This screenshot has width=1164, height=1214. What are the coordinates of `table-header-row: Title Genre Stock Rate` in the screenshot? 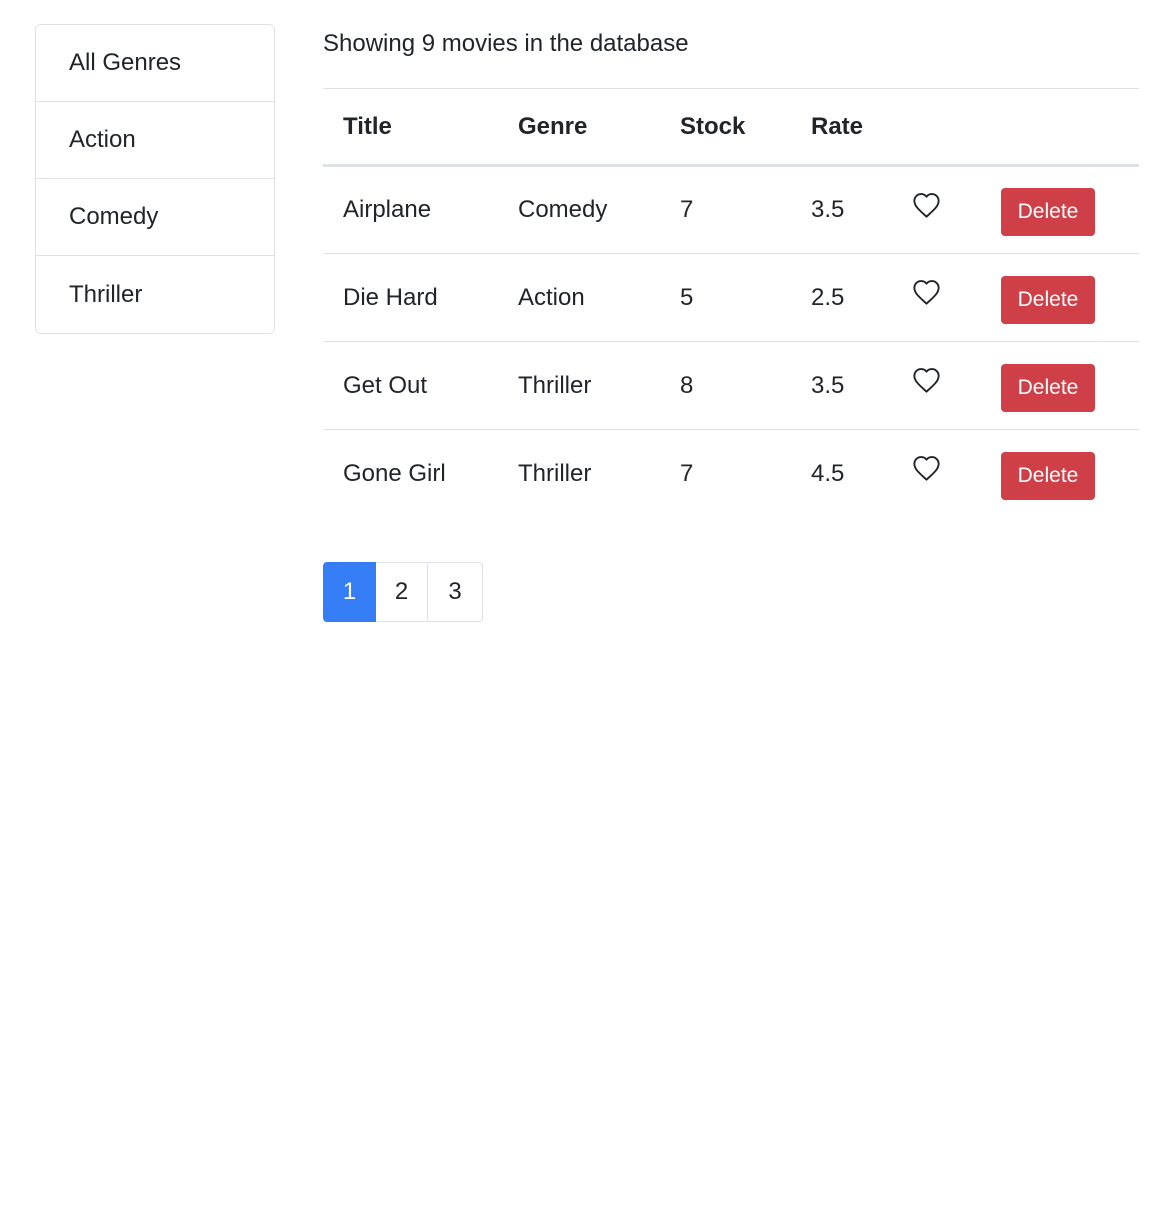 It's located at (731, 127).